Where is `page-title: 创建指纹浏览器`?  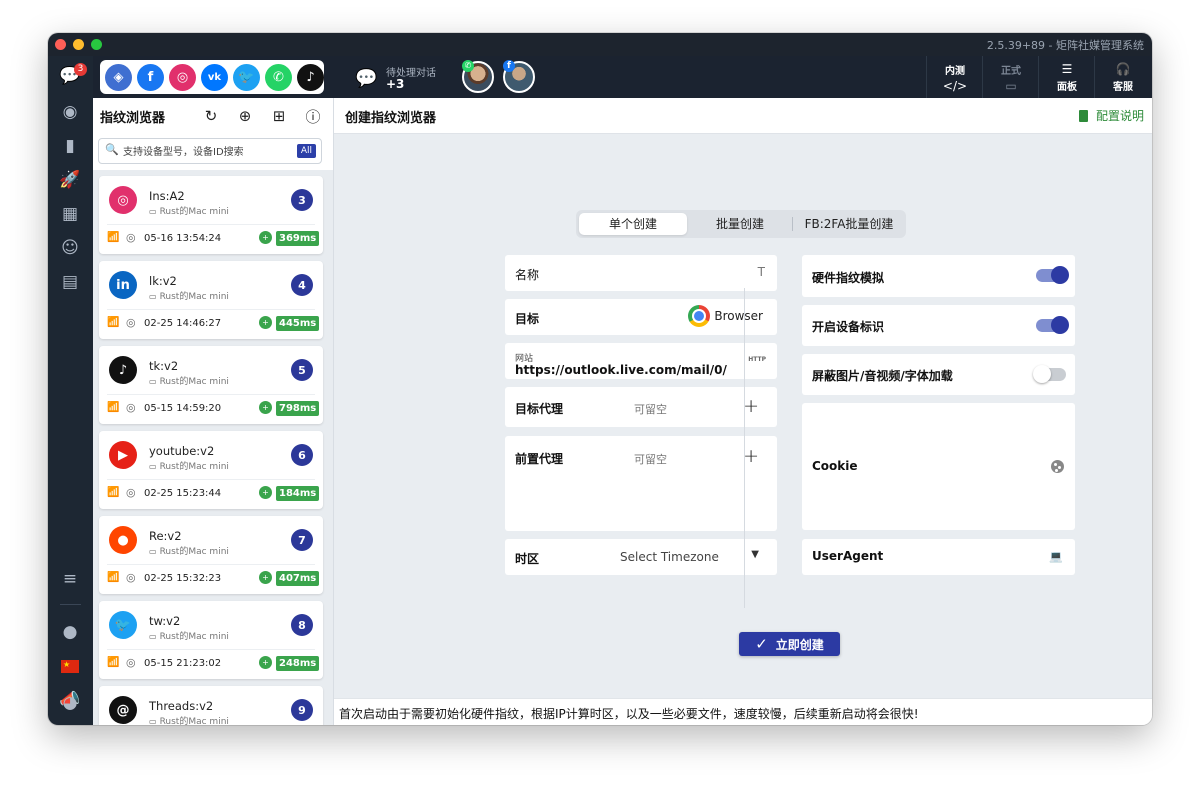
page-title: 创建指纹浏览器 is located at coordinates (391, 118).